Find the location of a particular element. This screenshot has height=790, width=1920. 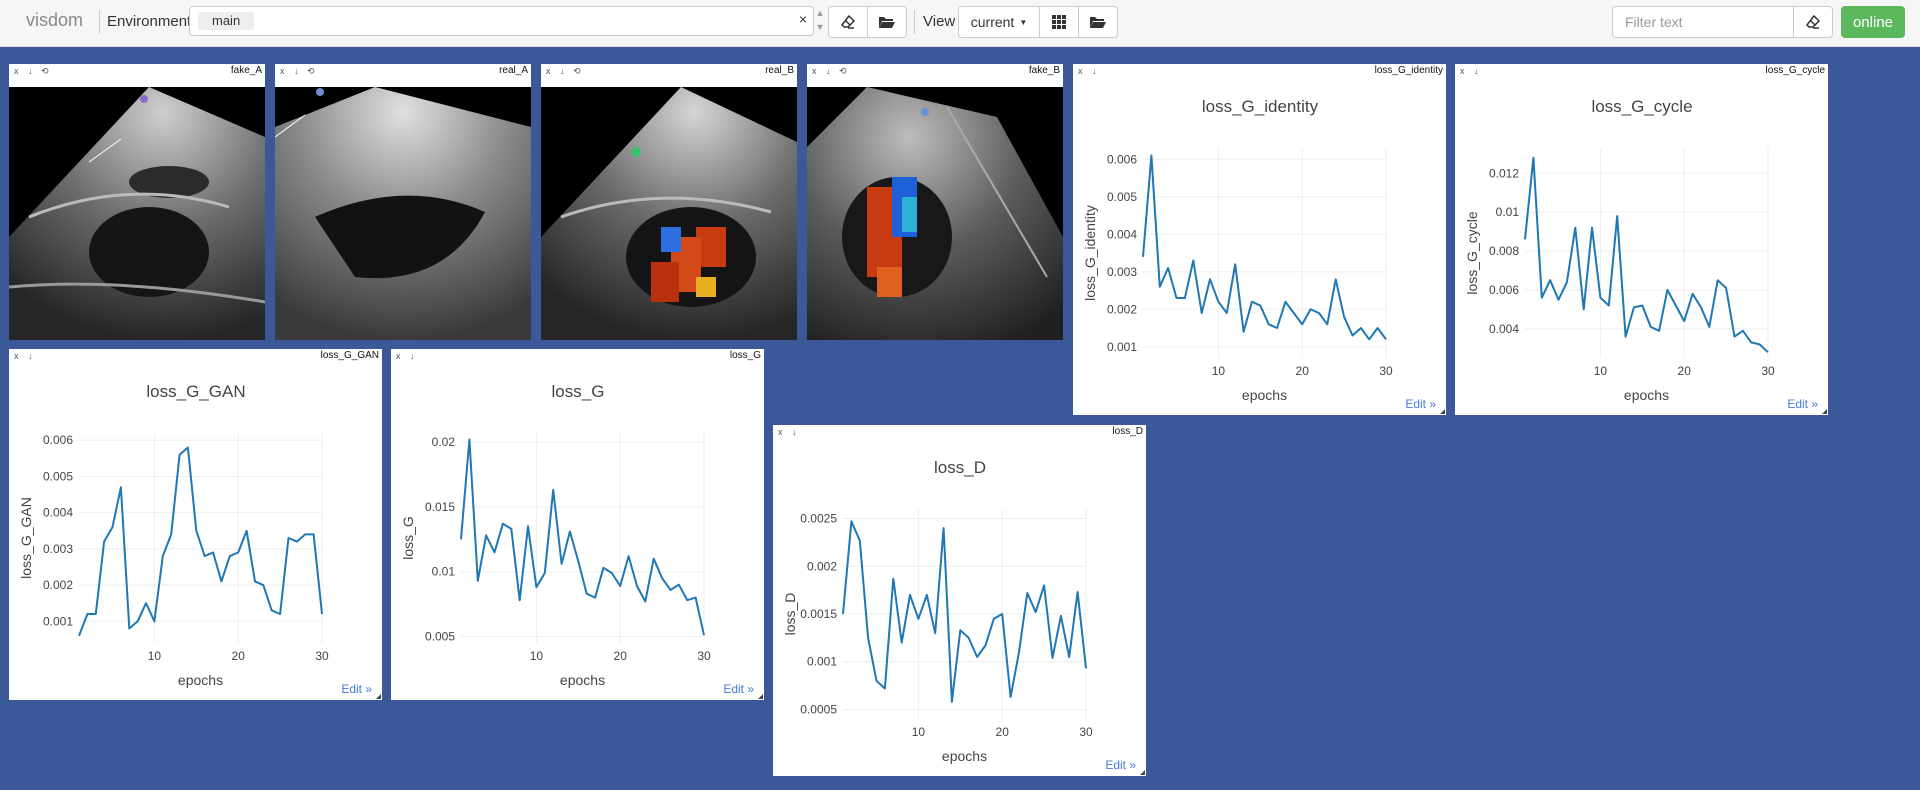

environment-tag: main is located at coordinates (226, 21).